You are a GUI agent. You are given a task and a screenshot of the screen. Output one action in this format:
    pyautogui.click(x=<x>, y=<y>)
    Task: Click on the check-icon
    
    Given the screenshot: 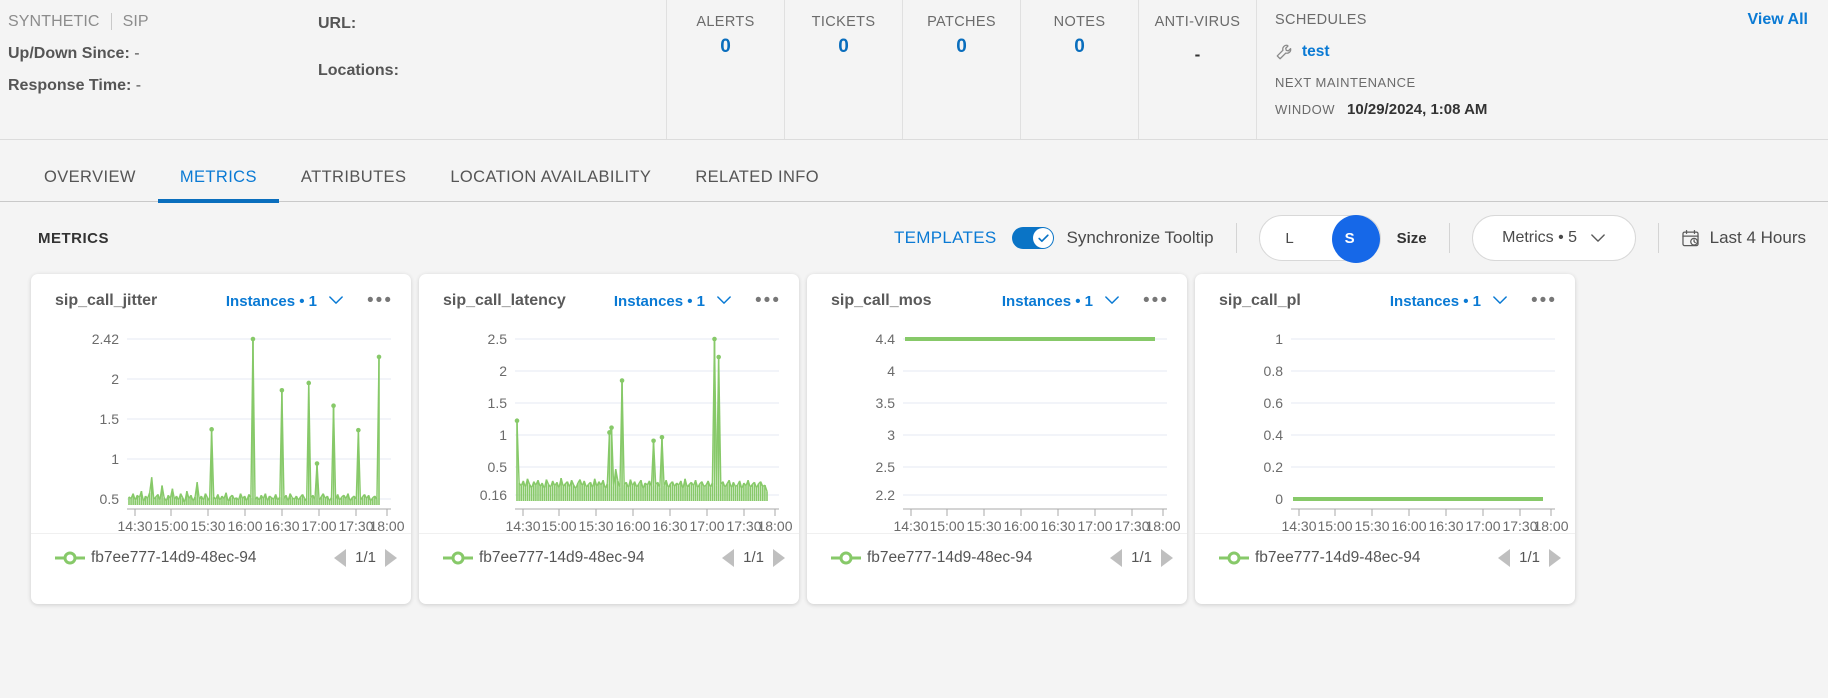 What is the action you would take?
    pyautogui.click(x=1043, y=238)
    